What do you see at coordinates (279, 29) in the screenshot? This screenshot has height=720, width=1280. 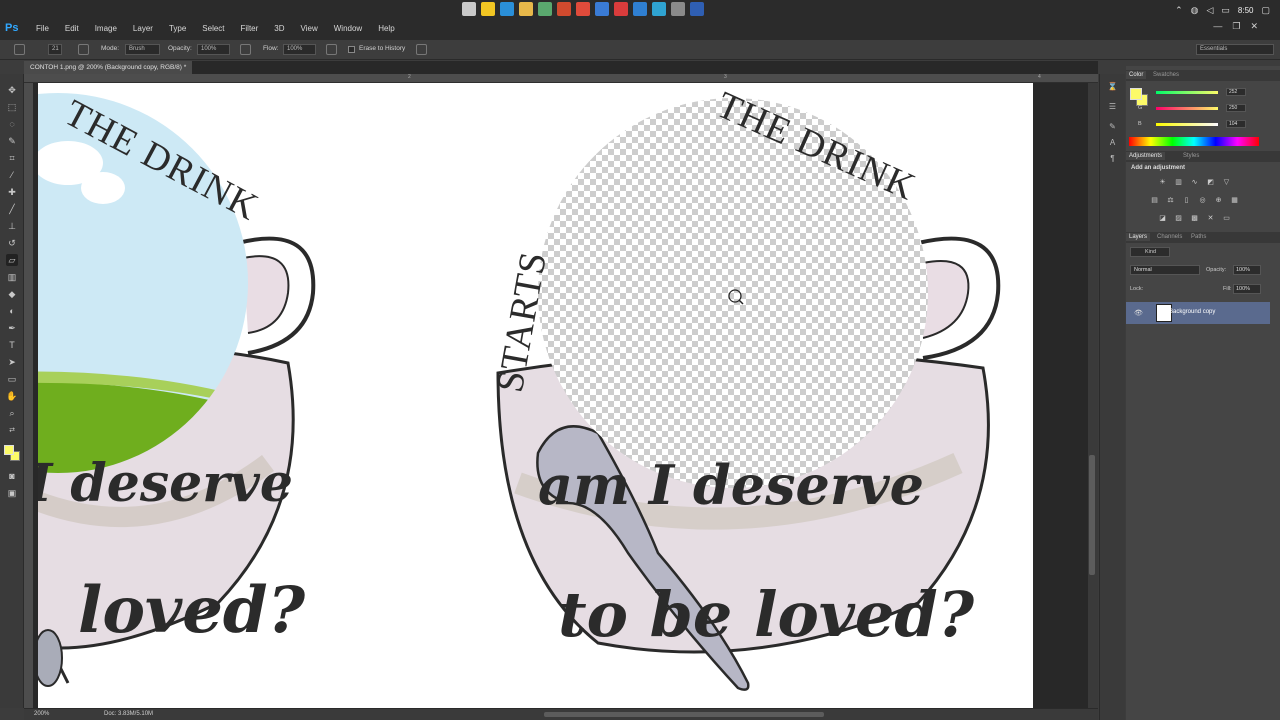 I see `menu-3d: 3D` at bounding box center [279, 29].